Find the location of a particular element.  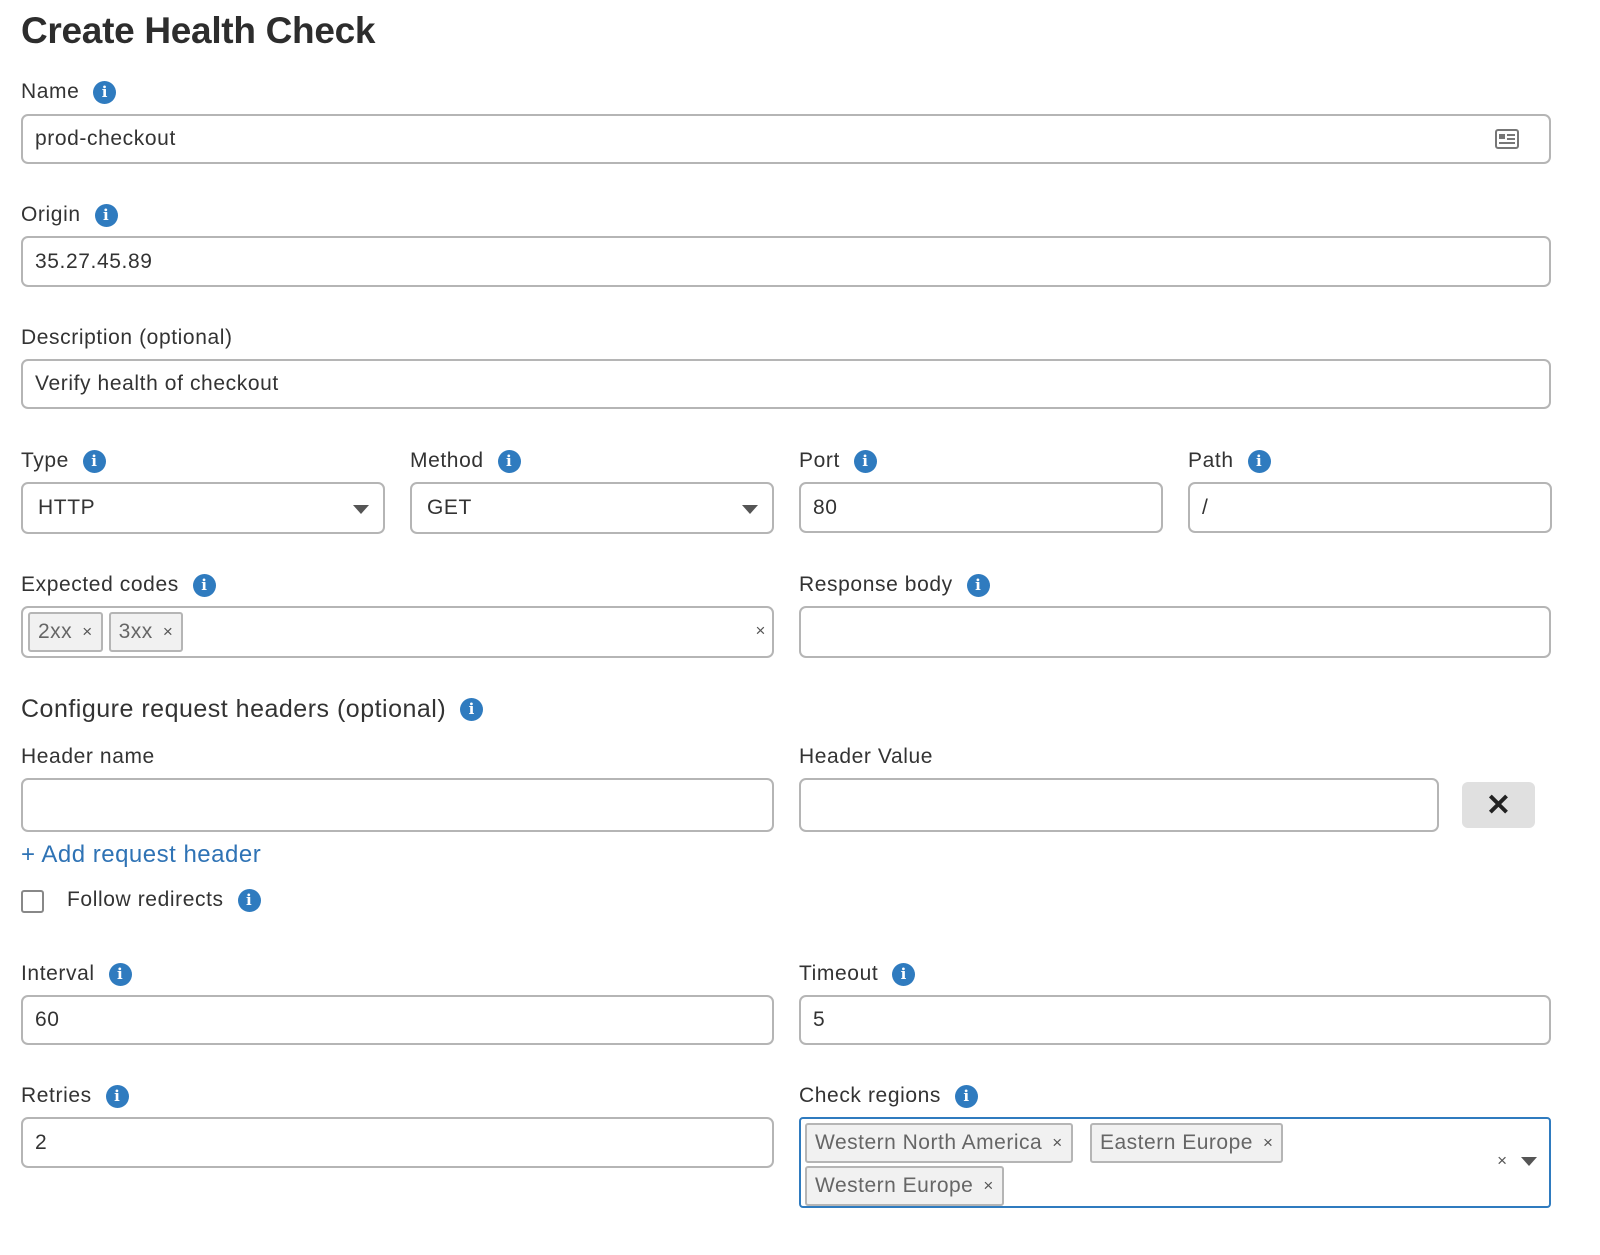

chip-label: Western Europe is located at coordinates (894, 1185).